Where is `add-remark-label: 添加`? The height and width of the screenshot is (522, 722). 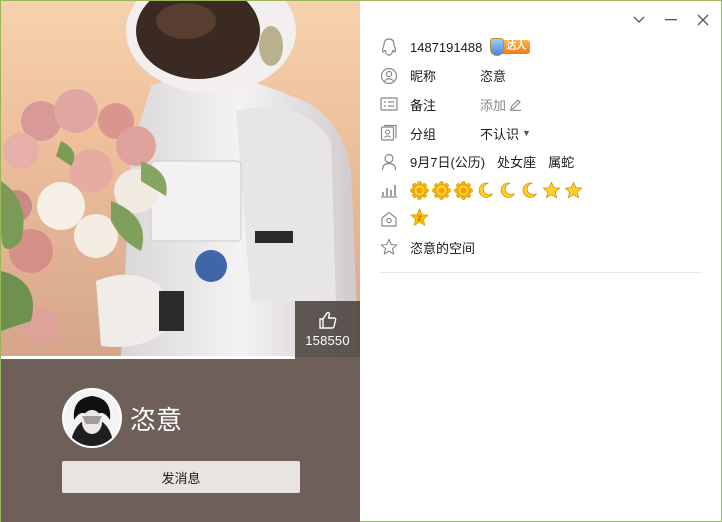 add-remark-label: 添加 is located at coordinates (493, 105).